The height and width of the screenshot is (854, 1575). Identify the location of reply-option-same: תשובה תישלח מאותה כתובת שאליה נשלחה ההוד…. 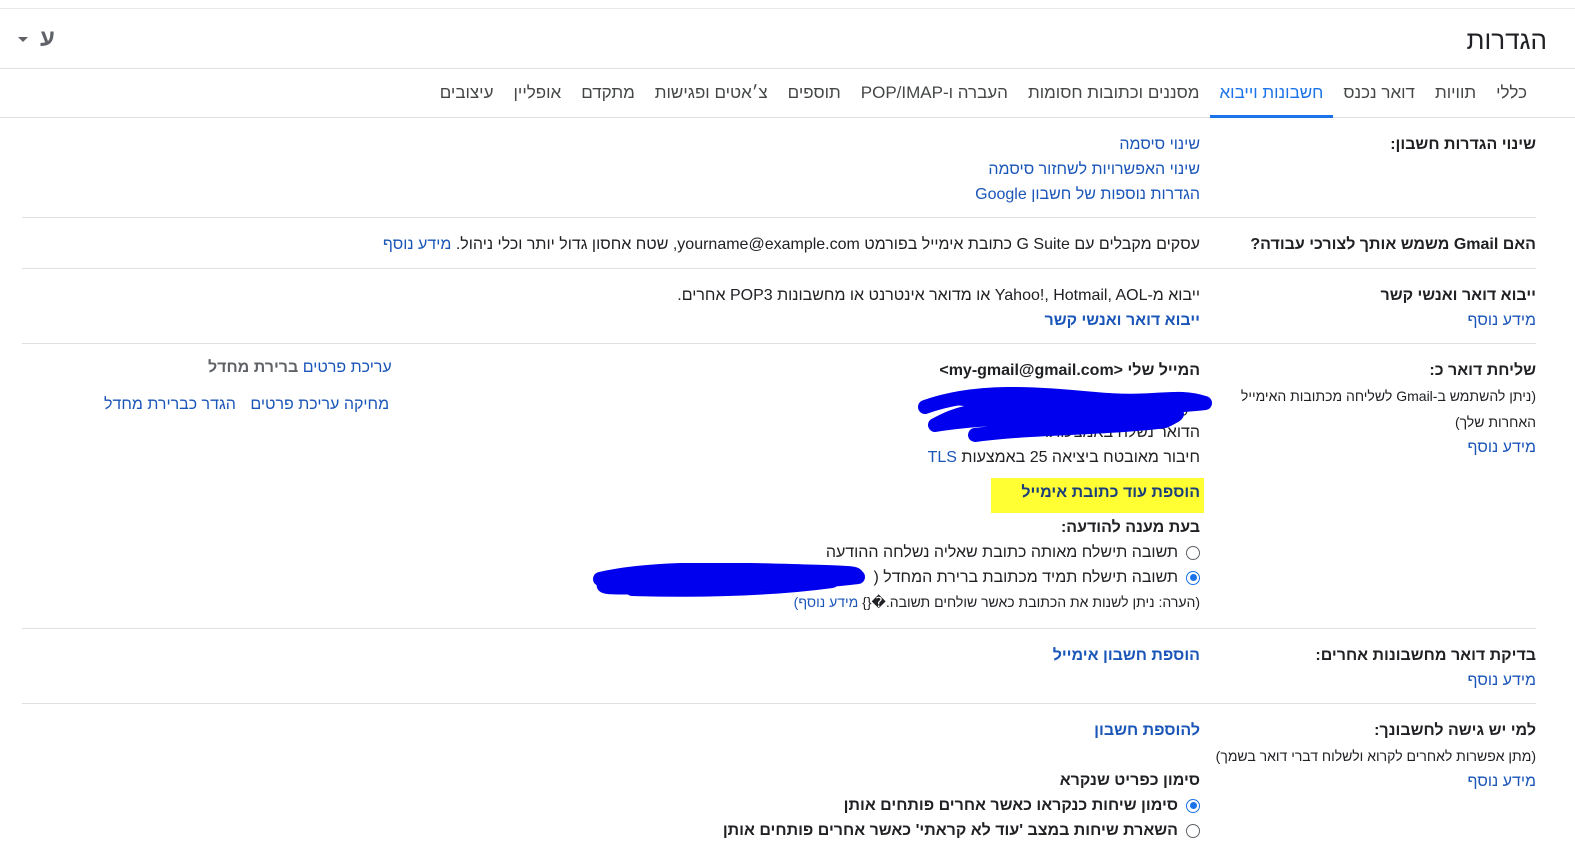
(890, 552).